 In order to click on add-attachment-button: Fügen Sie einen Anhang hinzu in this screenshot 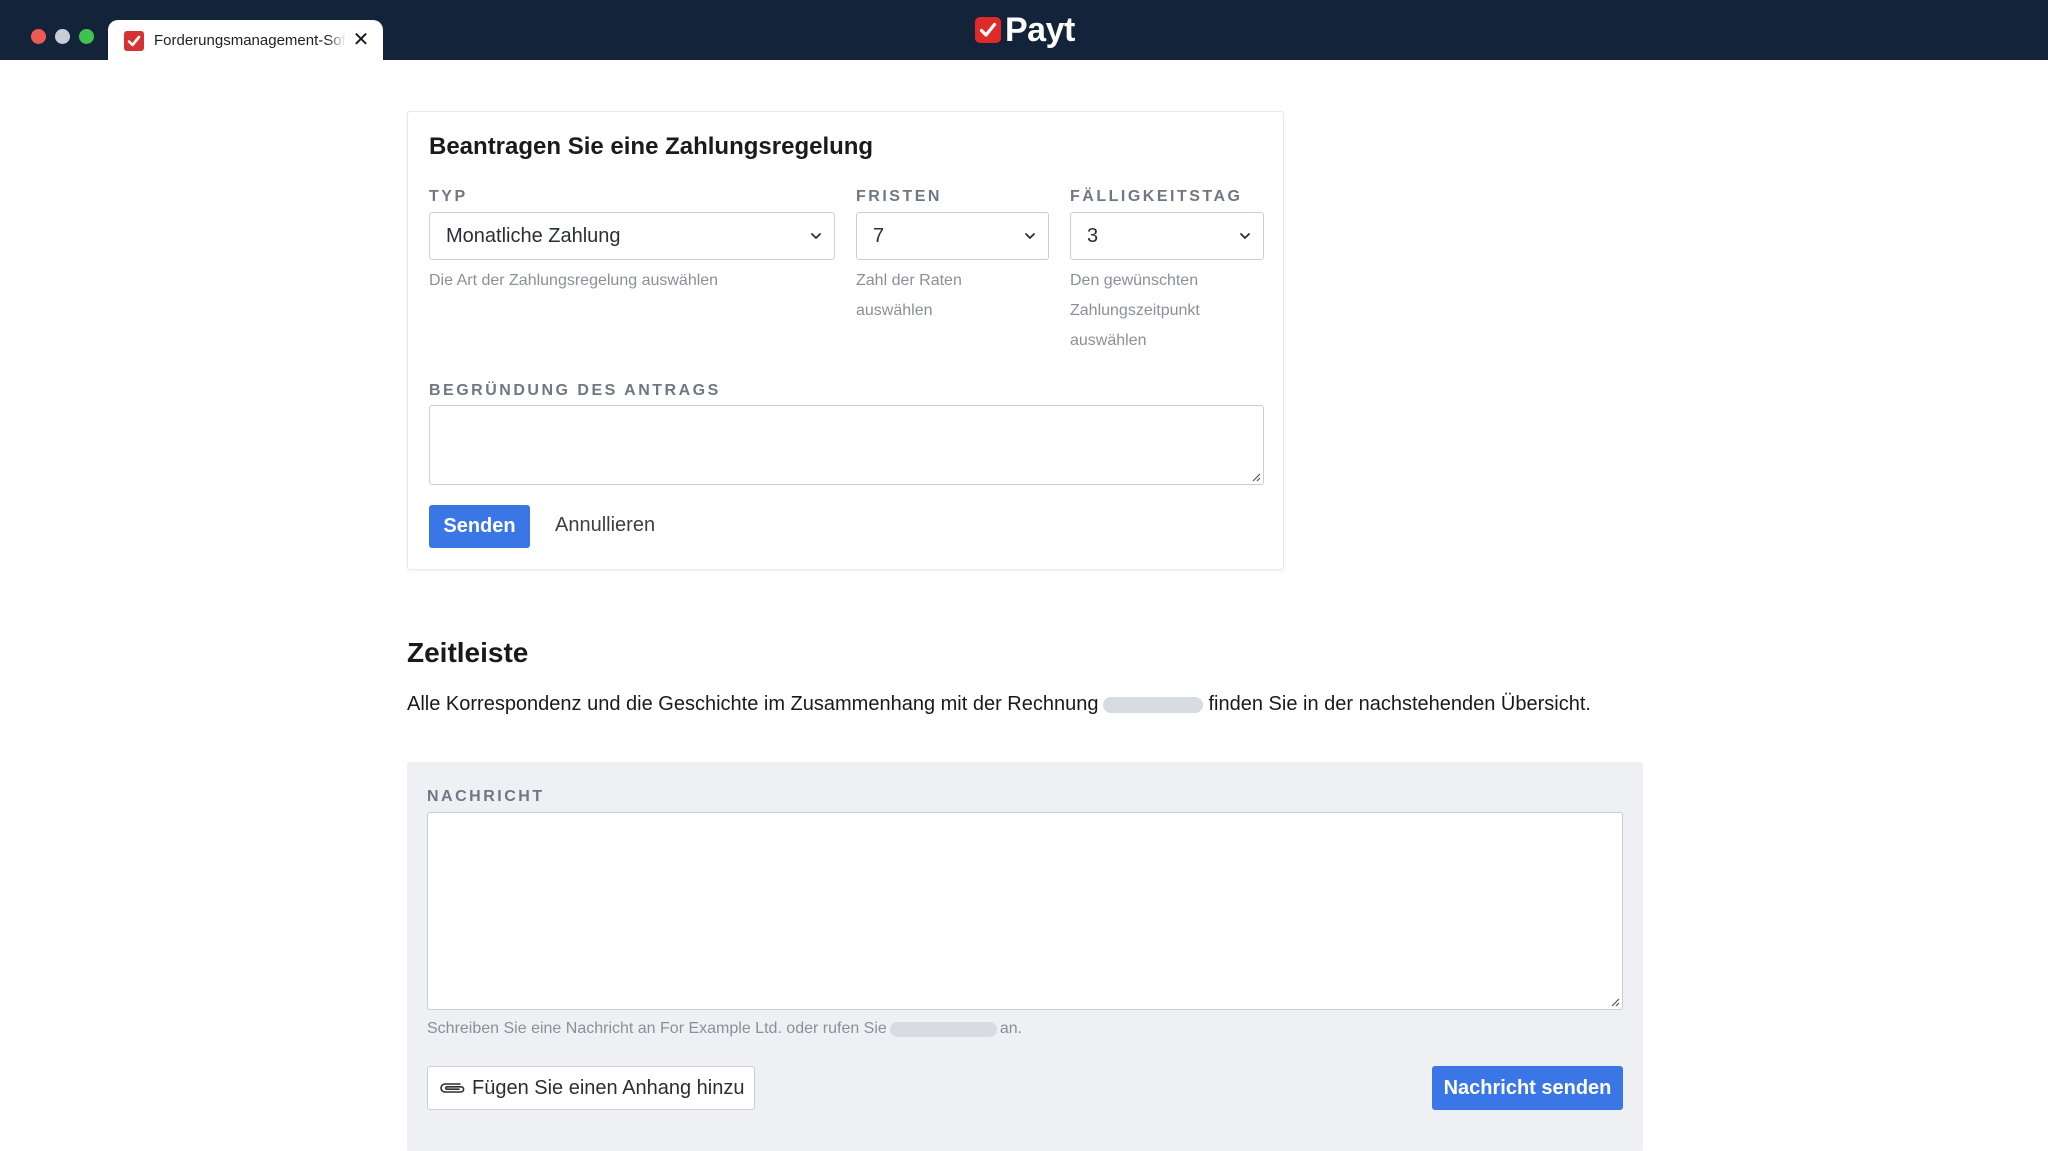, I will do `click(591, 1088)`.